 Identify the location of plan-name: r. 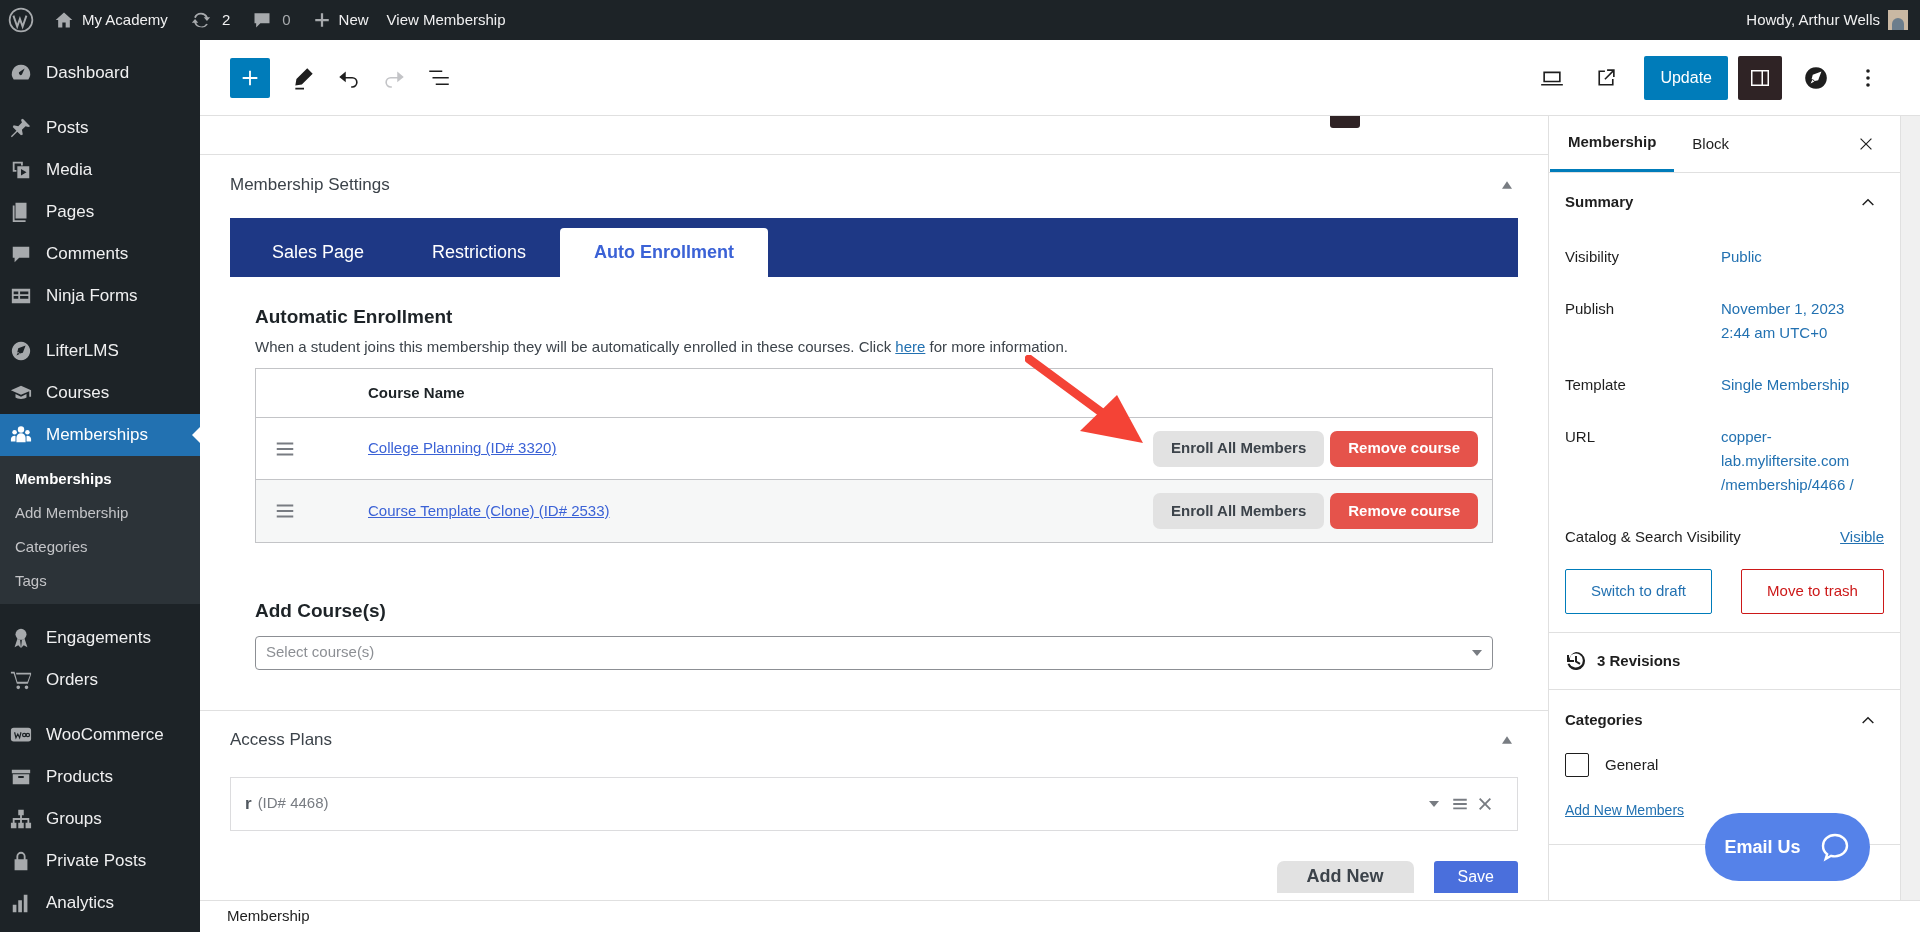
(248, 803).